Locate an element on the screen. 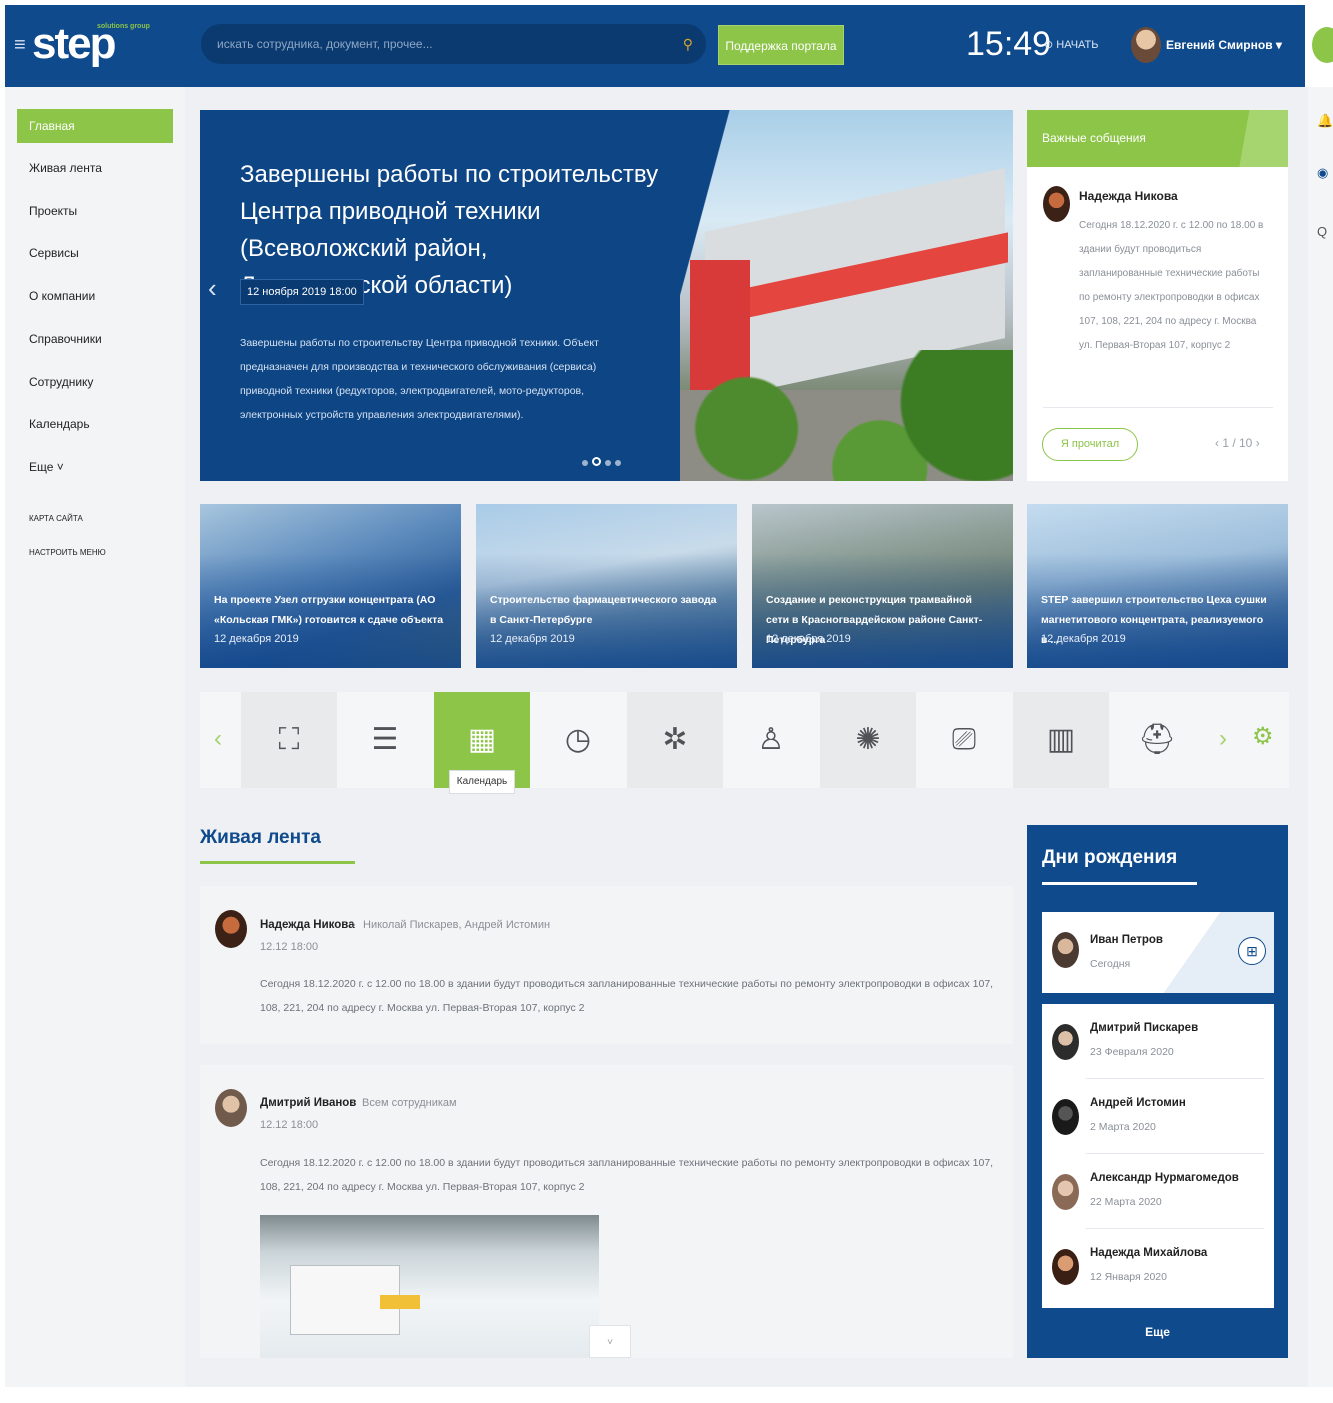  services-bar: ‹ ⛶ ☰ ▦ ◷ ✲ ♙ ✺ ⎚ ▥ ⛑ › ⚙ is located at coordinates (744, 740).